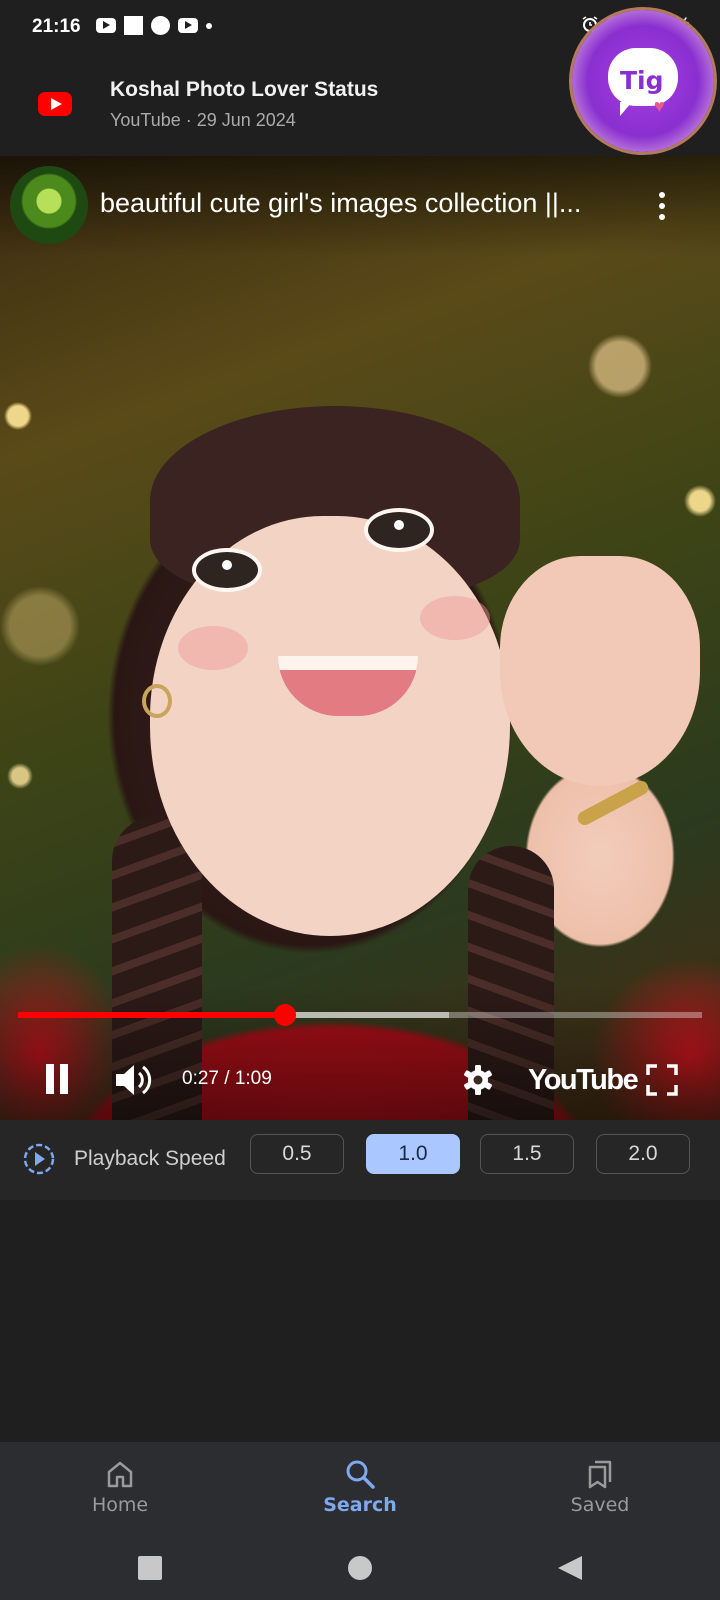 Image resolution: width=720 pixels, height=1600 pixels. What do you see at coordinates (413, 1154) in the screenshot?
I see `speed-option-1-0: 1.0` at bounding box center [413, 1154].